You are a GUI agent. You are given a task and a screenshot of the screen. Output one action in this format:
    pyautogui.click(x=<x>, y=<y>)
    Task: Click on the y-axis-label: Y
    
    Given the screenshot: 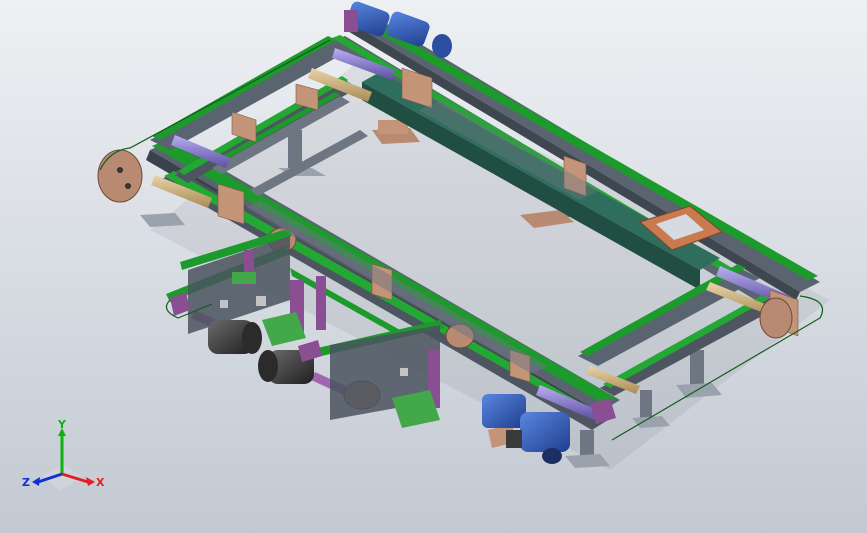 What is the action you would take?
    pyautogui.click(x=62, y=425)
    